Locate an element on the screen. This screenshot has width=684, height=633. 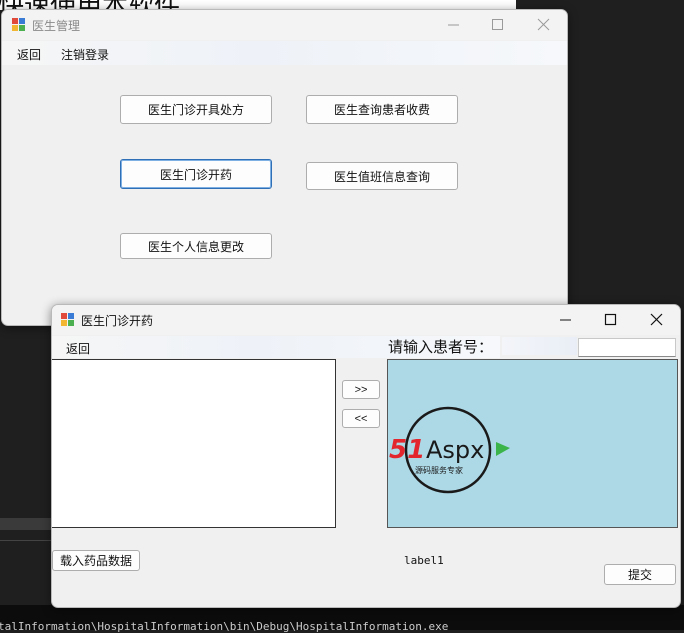
load-drugs-button: 载入药品数据 is located at coordinates (96, 560).